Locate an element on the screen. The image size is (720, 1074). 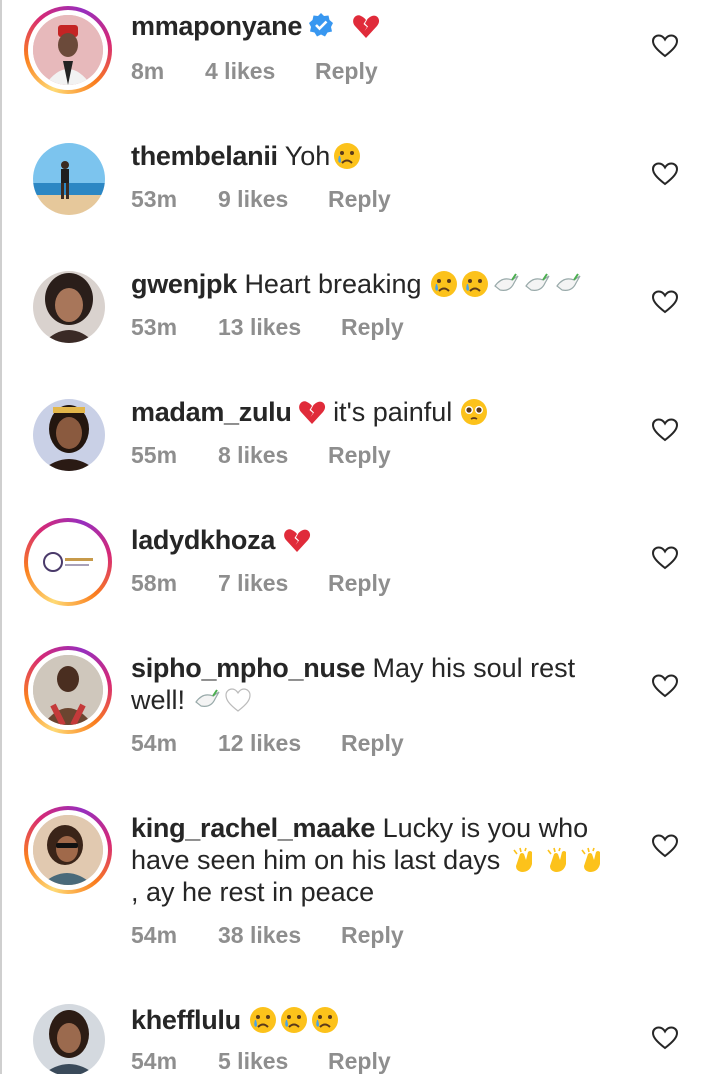
comment-likes: 13 likes is located at coordinates (279, 327).